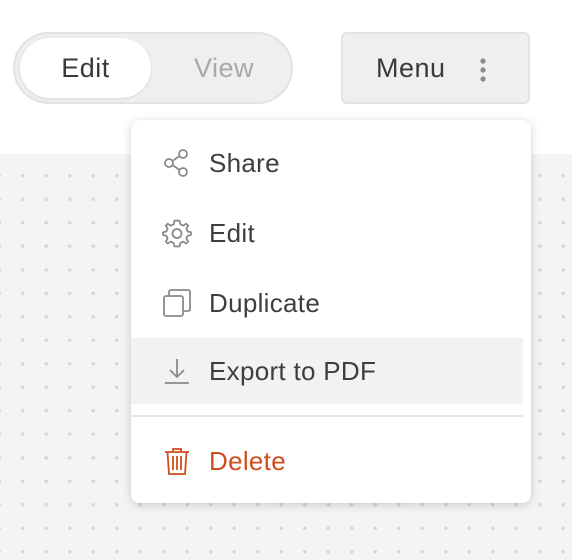 Image resolution: width=572 pixels, height=560 pixels. What do you see at coordinates (177, 303) in the screenshot?
I see `duplicate-icon` at bounding box center [177, 303].